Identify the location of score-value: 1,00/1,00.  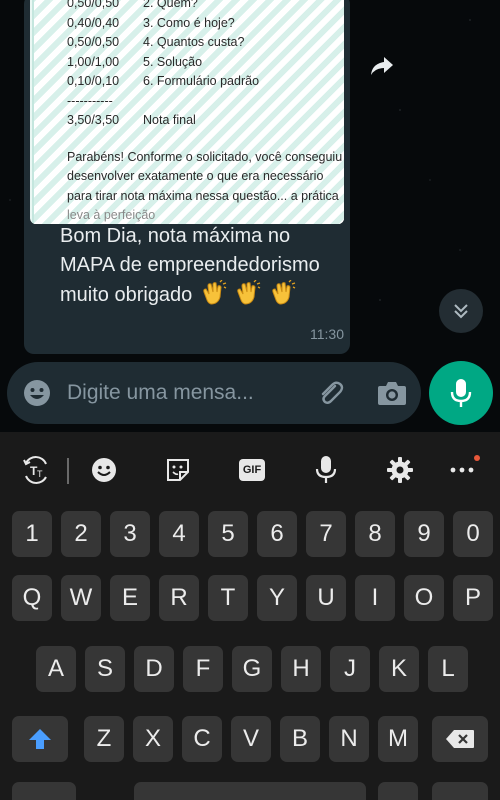
(93, 61).